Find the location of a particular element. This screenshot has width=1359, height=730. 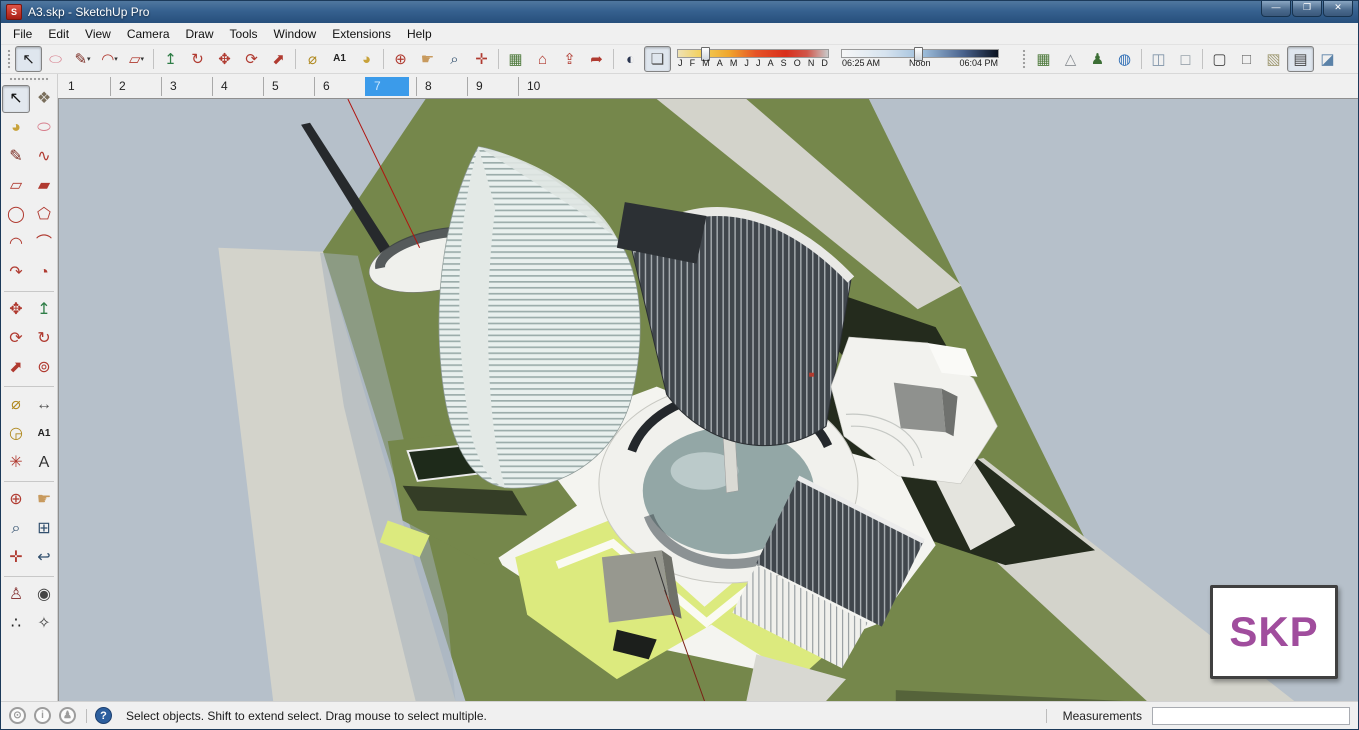

close-button: ✕ is located at coordinates (1338, 9).